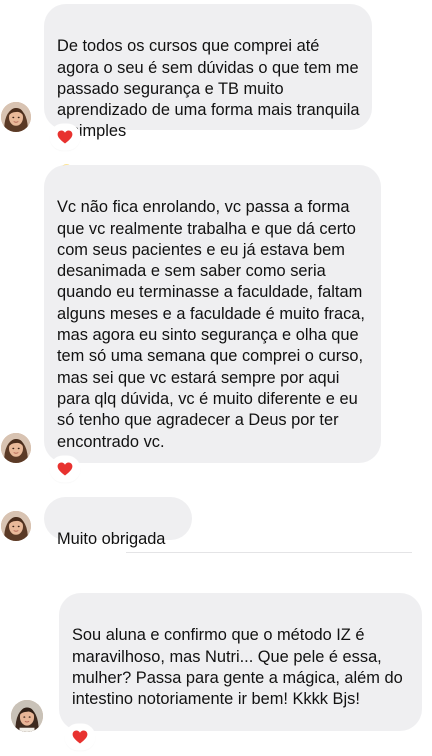  Describe the element at coordinates (118, 522) in the screenshot. I see `message-bubble-3: Muito obrigada` at that location.